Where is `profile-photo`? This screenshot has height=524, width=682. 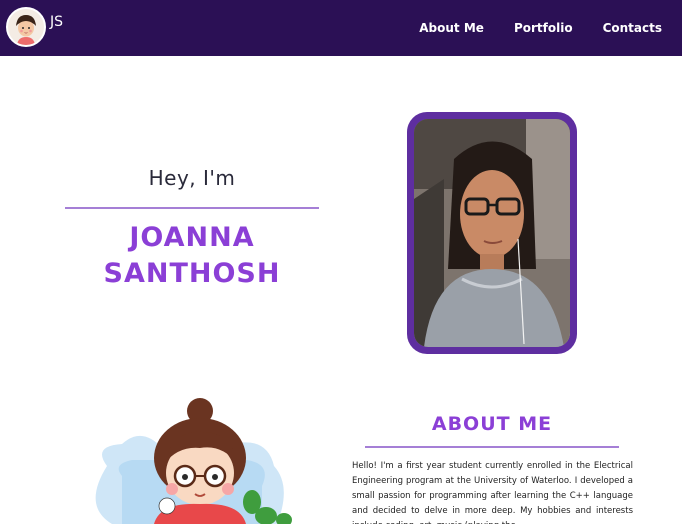
profile-photo is located at coordinates (492, 233).